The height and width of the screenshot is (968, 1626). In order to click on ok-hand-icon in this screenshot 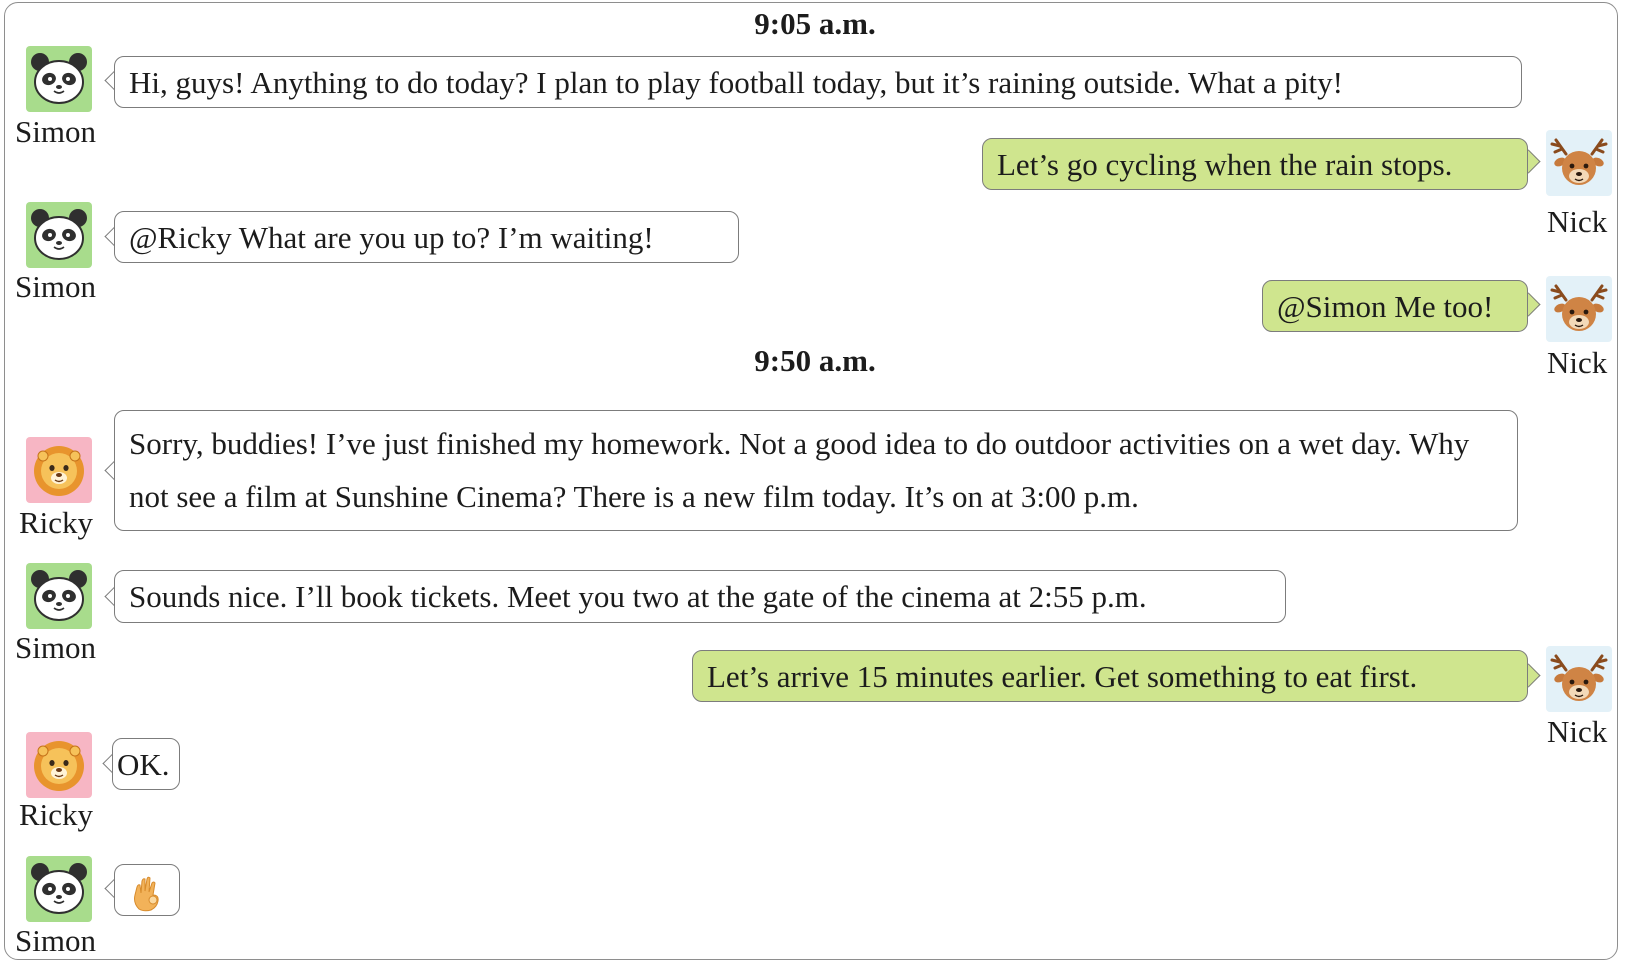, I will do `click(147, 893)`.